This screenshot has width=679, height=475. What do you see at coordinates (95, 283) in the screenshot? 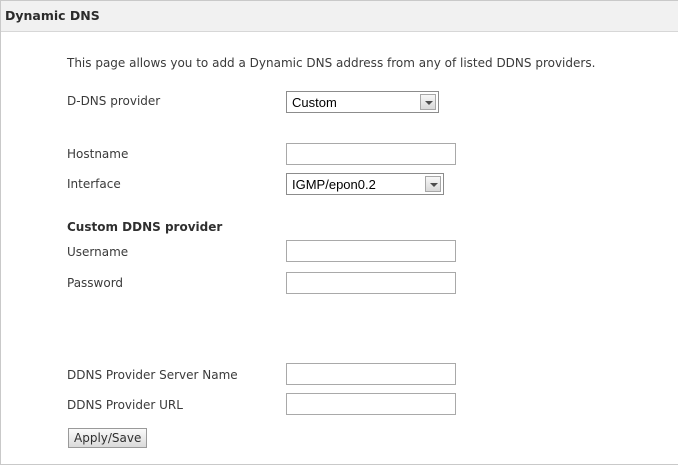
I see `password-label: Password` at bounding box center [95, 283].